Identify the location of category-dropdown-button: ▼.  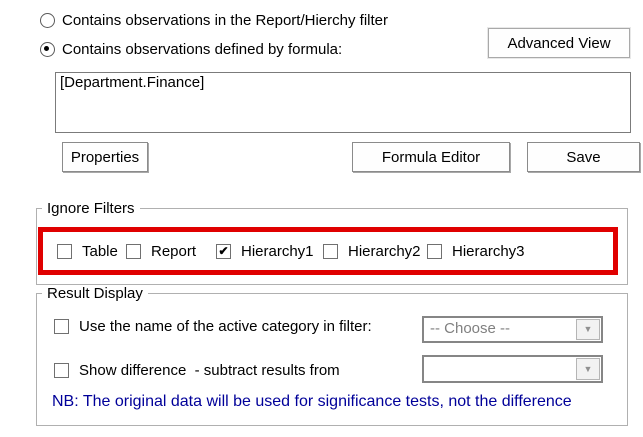
(588, 329).